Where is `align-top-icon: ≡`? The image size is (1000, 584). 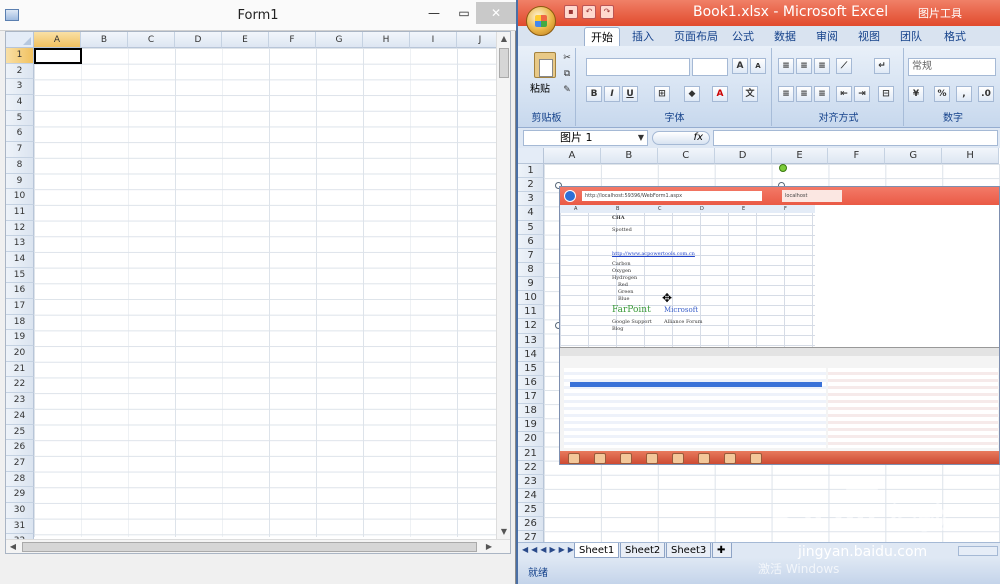 align-top-icon: ≡ is located at coordinates (786, 66).